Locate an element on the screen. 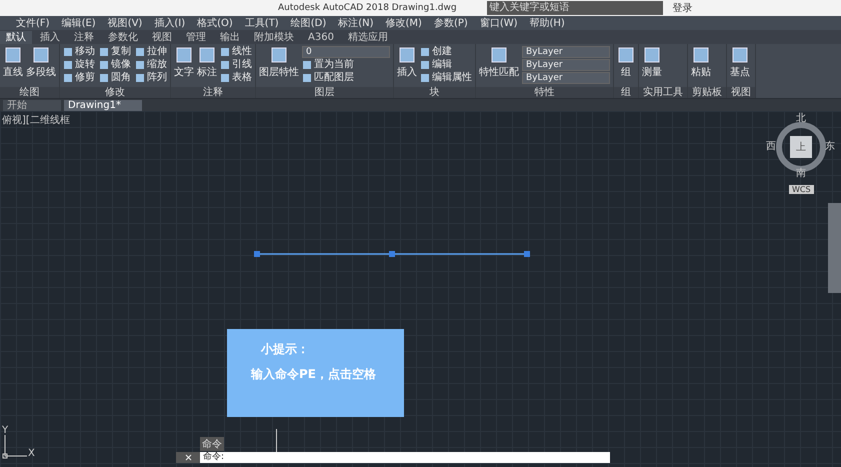  ribbon-tab: 管理 is located at coordinates (196, 37).